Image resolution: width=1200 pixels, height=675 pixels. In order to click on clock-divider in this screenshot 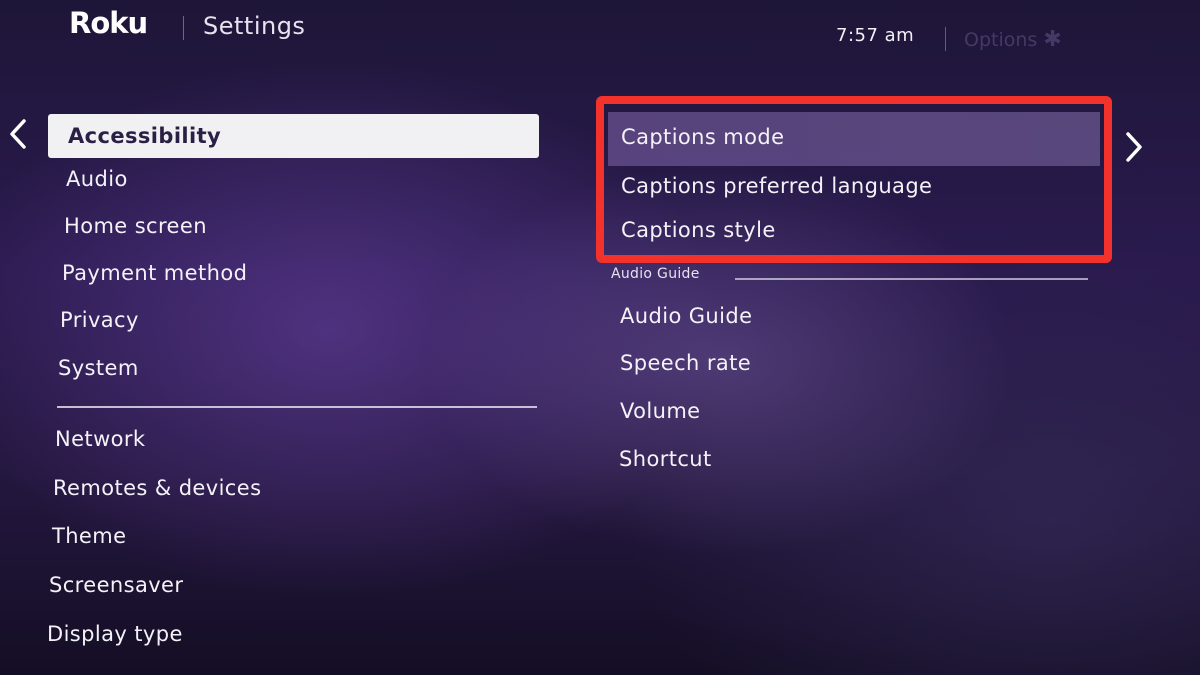, I will do `click(945, 39)`.